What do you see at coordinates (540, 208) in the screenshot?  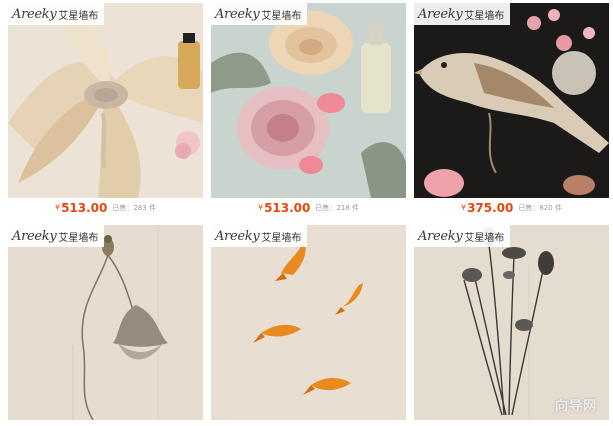 I see `sold-count: 已售：820 件` at bounding box center [540, 208].